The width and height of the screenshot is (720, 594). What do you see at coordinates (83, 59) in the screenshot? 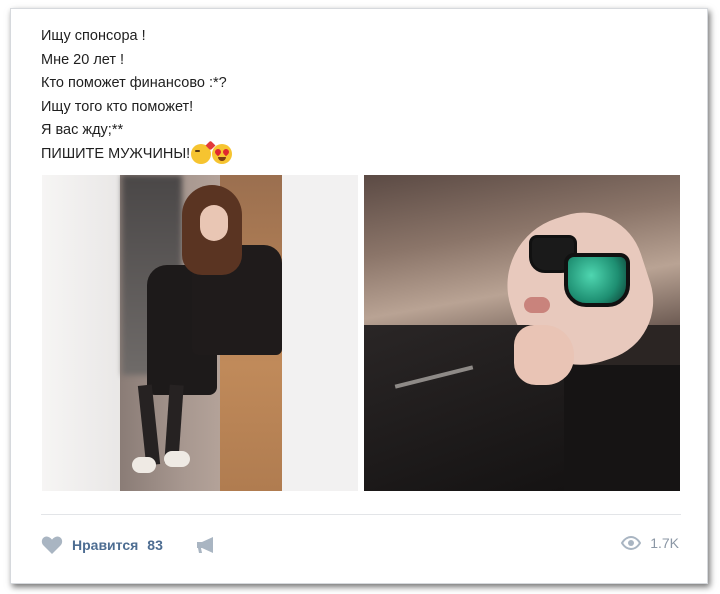
I see `post-line: Мне 20 лет !` at bounding box center [83, 59].